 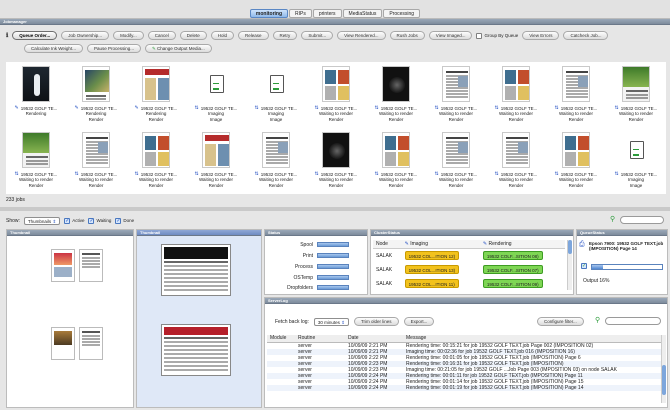 What do you see at coordinates (316, 233) in the screenshot?
I see `status-panel-title: Status` at bounding box center [316, 233].